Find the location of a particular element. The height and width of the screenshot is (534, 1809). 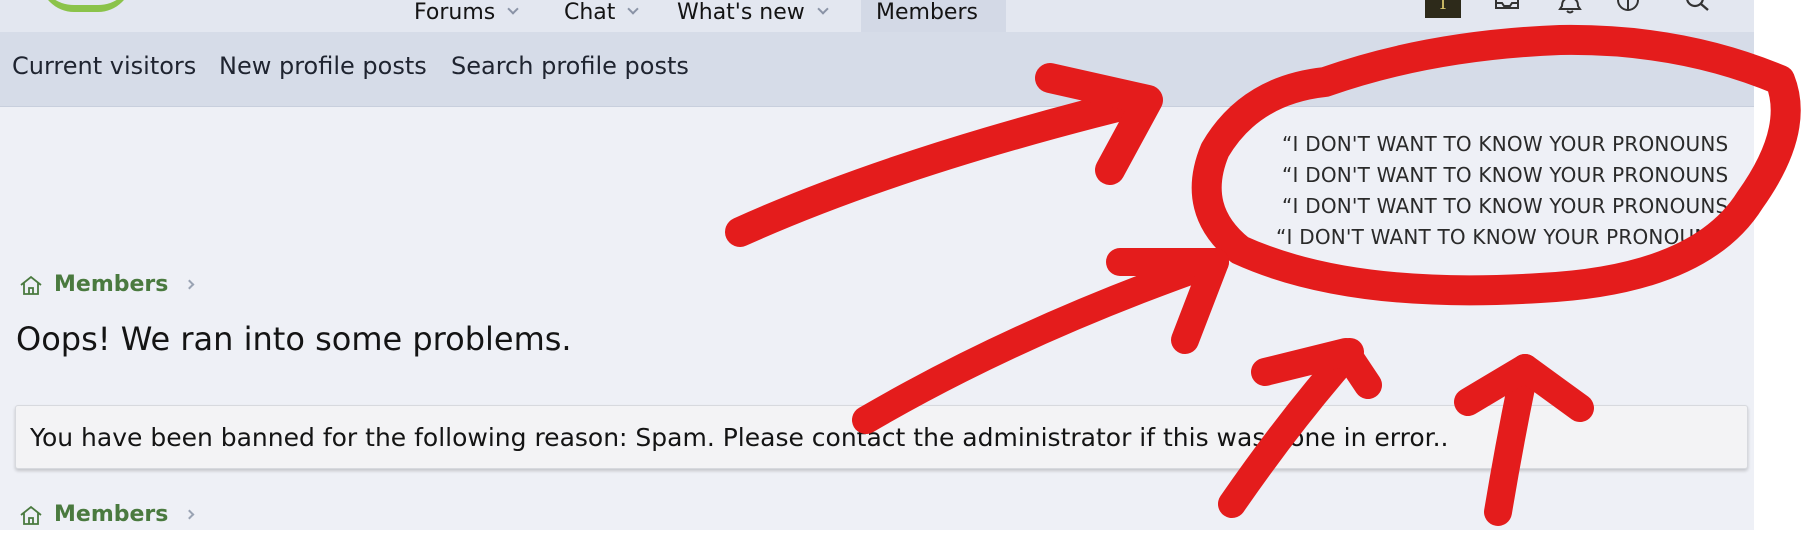

nav-chat: Chat is located at coordinates (602, 16).